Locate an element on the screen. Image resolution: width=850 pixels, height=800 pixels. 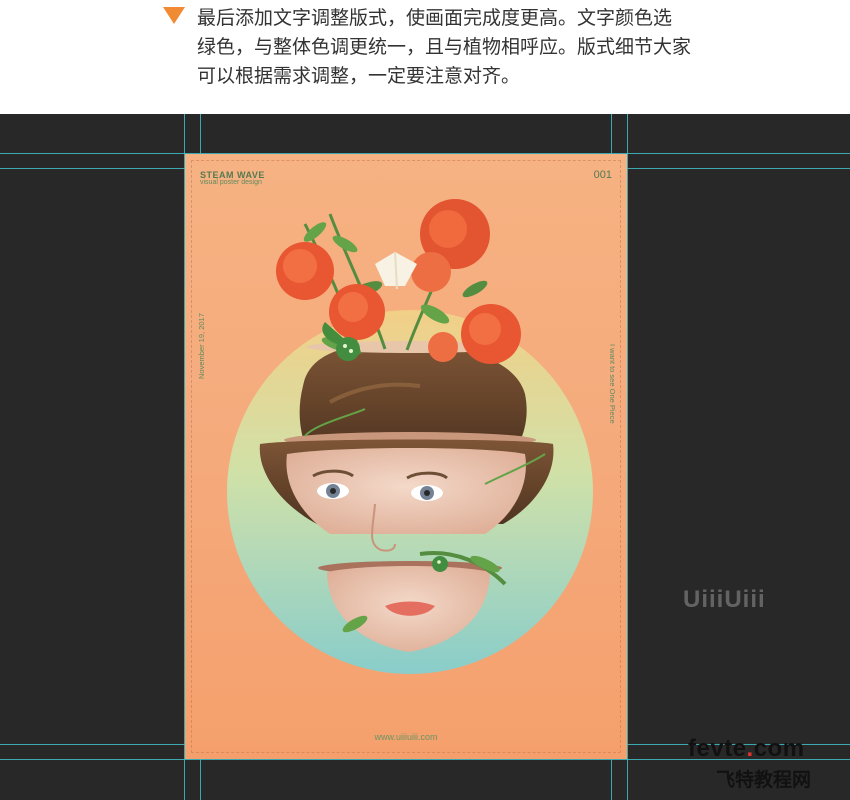
poster-quote-vertical: I want to see One Piece is located at coordinates (612, 384).